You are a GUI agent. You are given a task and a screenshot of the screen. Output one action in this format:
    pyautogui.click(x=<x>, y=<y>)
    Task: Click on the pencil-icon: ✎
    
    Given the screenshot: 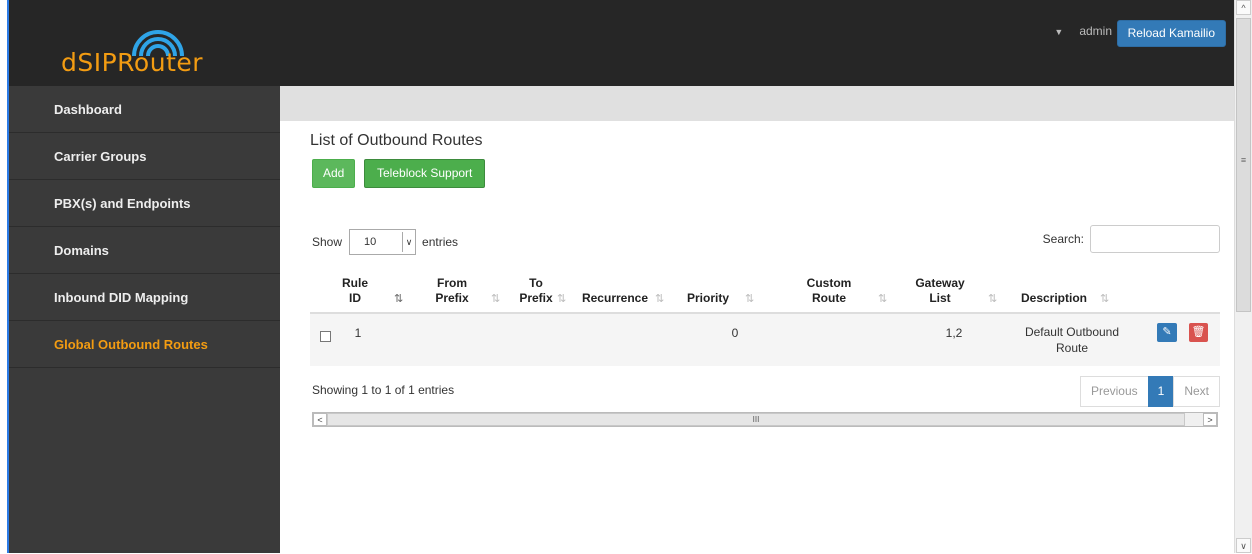 What is the action you would take?
    pyautogui.click(x=1167, y=332)
    